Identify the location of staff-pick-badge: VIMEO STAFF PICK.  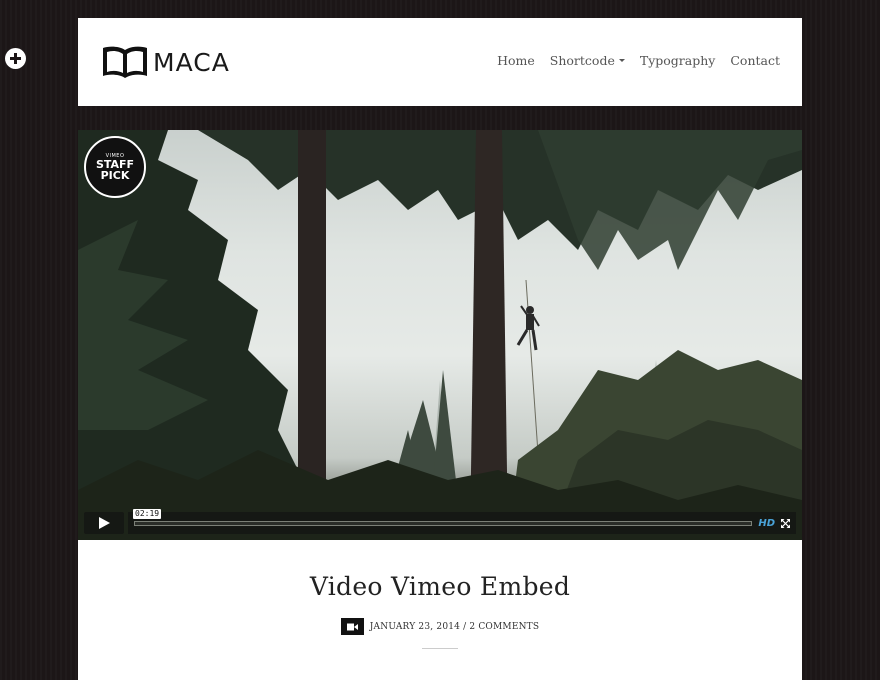
(115, 167).